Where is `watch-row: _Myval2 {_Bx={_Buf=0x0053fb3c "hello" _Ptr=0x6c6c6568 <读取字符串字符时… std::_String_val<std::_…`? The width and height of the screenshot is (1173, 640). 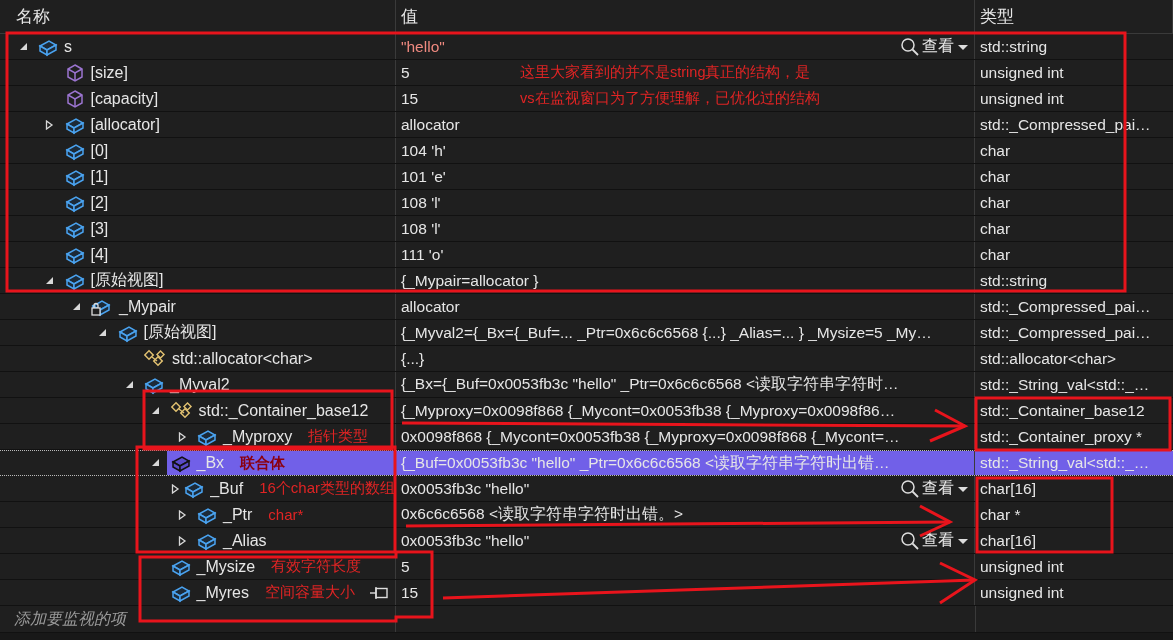 watch-row: _Myval2 {_Bx={_Buf=0x0053fb3c "hello" _Ptr=0x6c6c6568 <读取字符串字符时… std::_String_val<std::_… is located at coordinates (586, 385).